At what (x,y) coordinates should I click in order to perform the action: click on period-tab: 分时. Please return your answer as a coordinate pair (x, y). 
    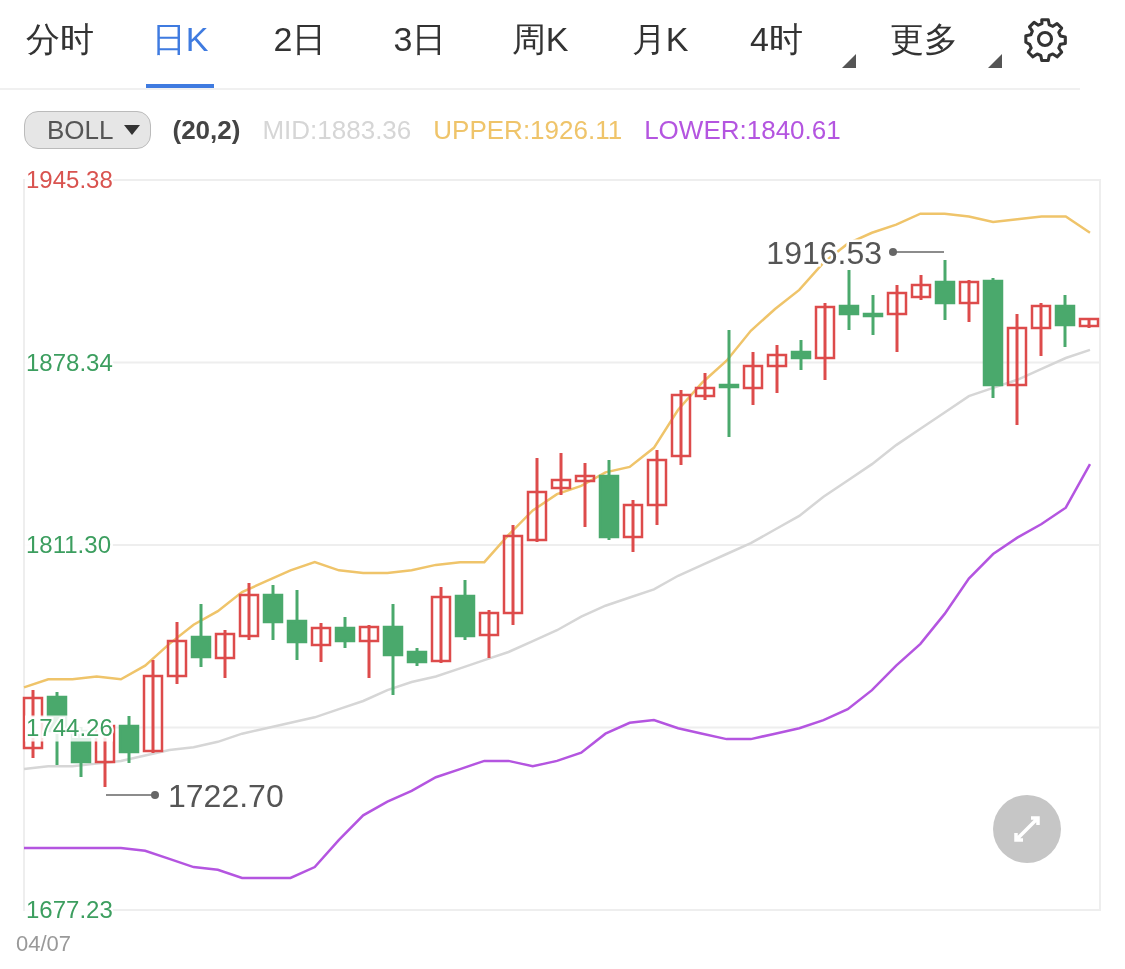
    Looking at the image, I should click on (60, 44).